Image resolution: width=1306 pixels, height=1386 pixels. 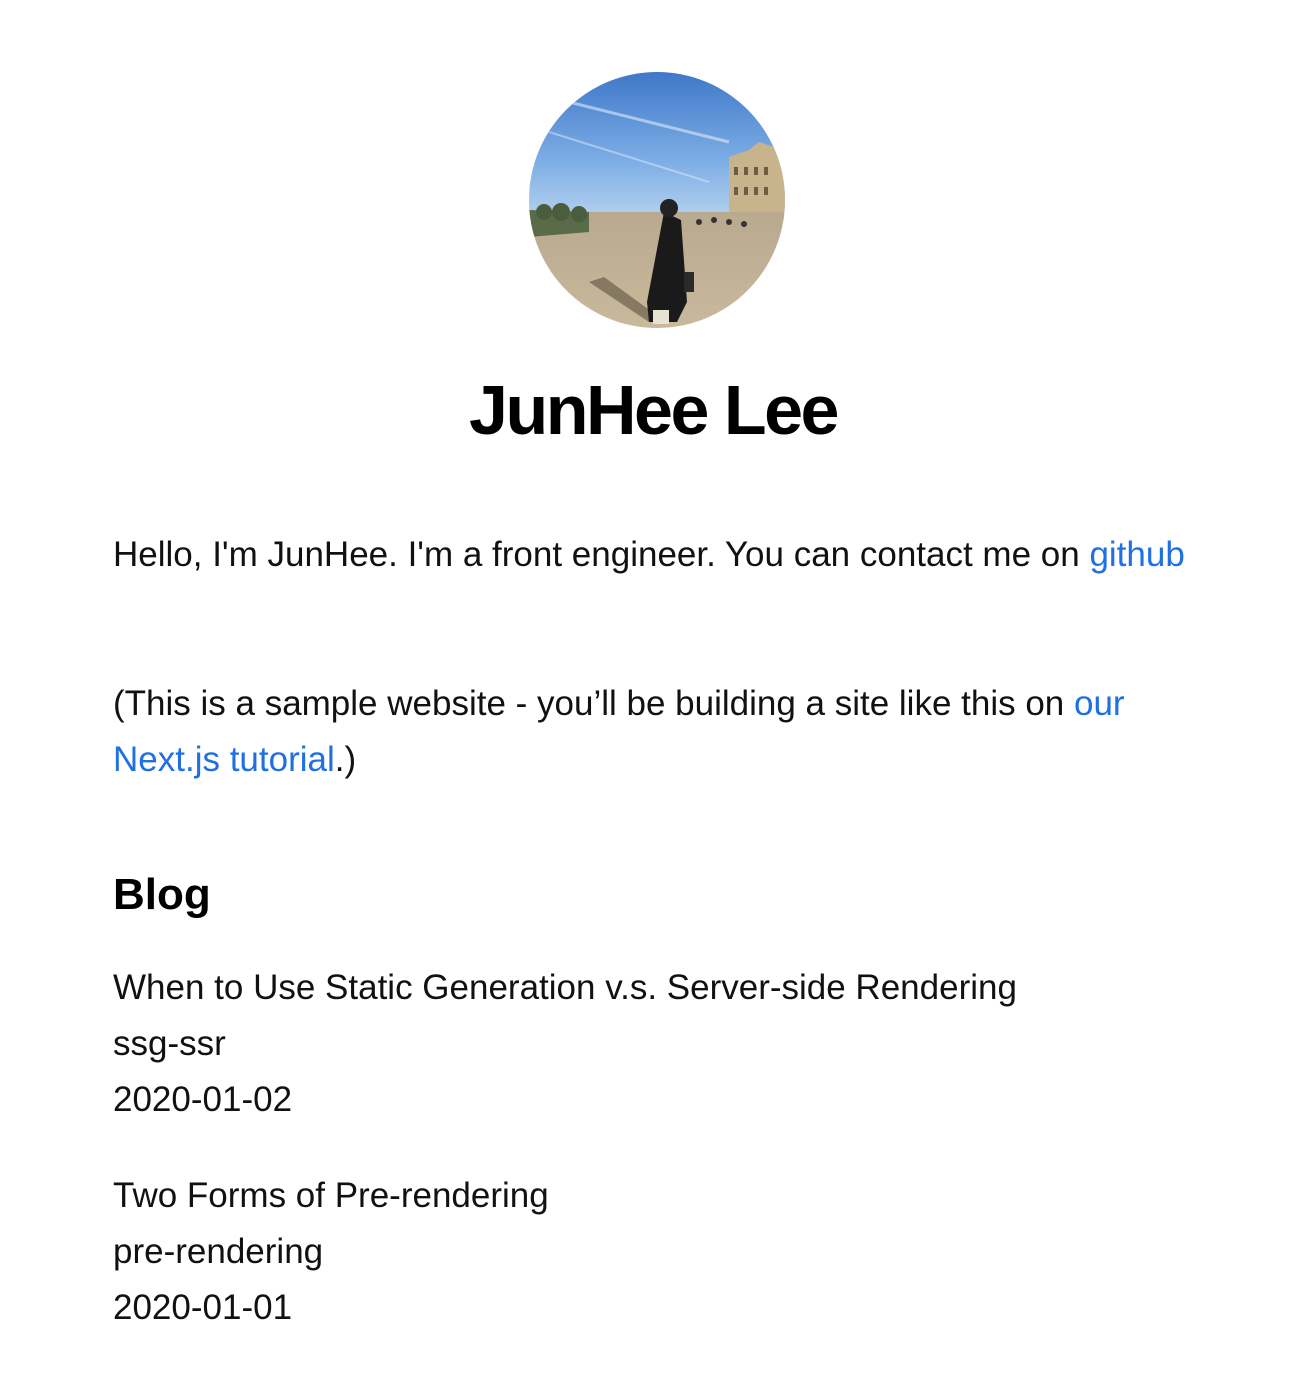 What do you see at coordinates (654, 410) in the screenshot?
I see `profile-name: JunHee Lee` at bounding box center [654, 410].